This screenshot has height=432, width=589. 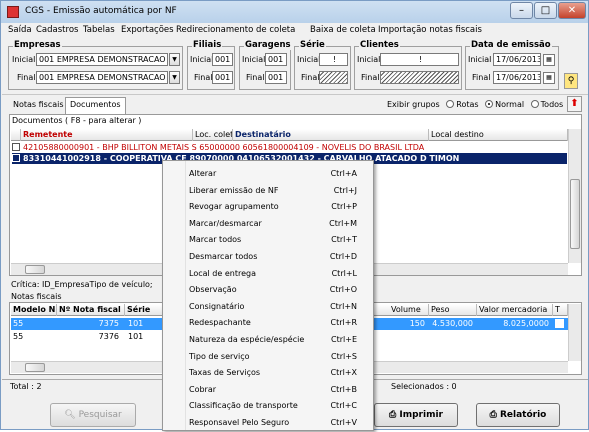 I want to click on col-t: T, so click(x=560, y=310).